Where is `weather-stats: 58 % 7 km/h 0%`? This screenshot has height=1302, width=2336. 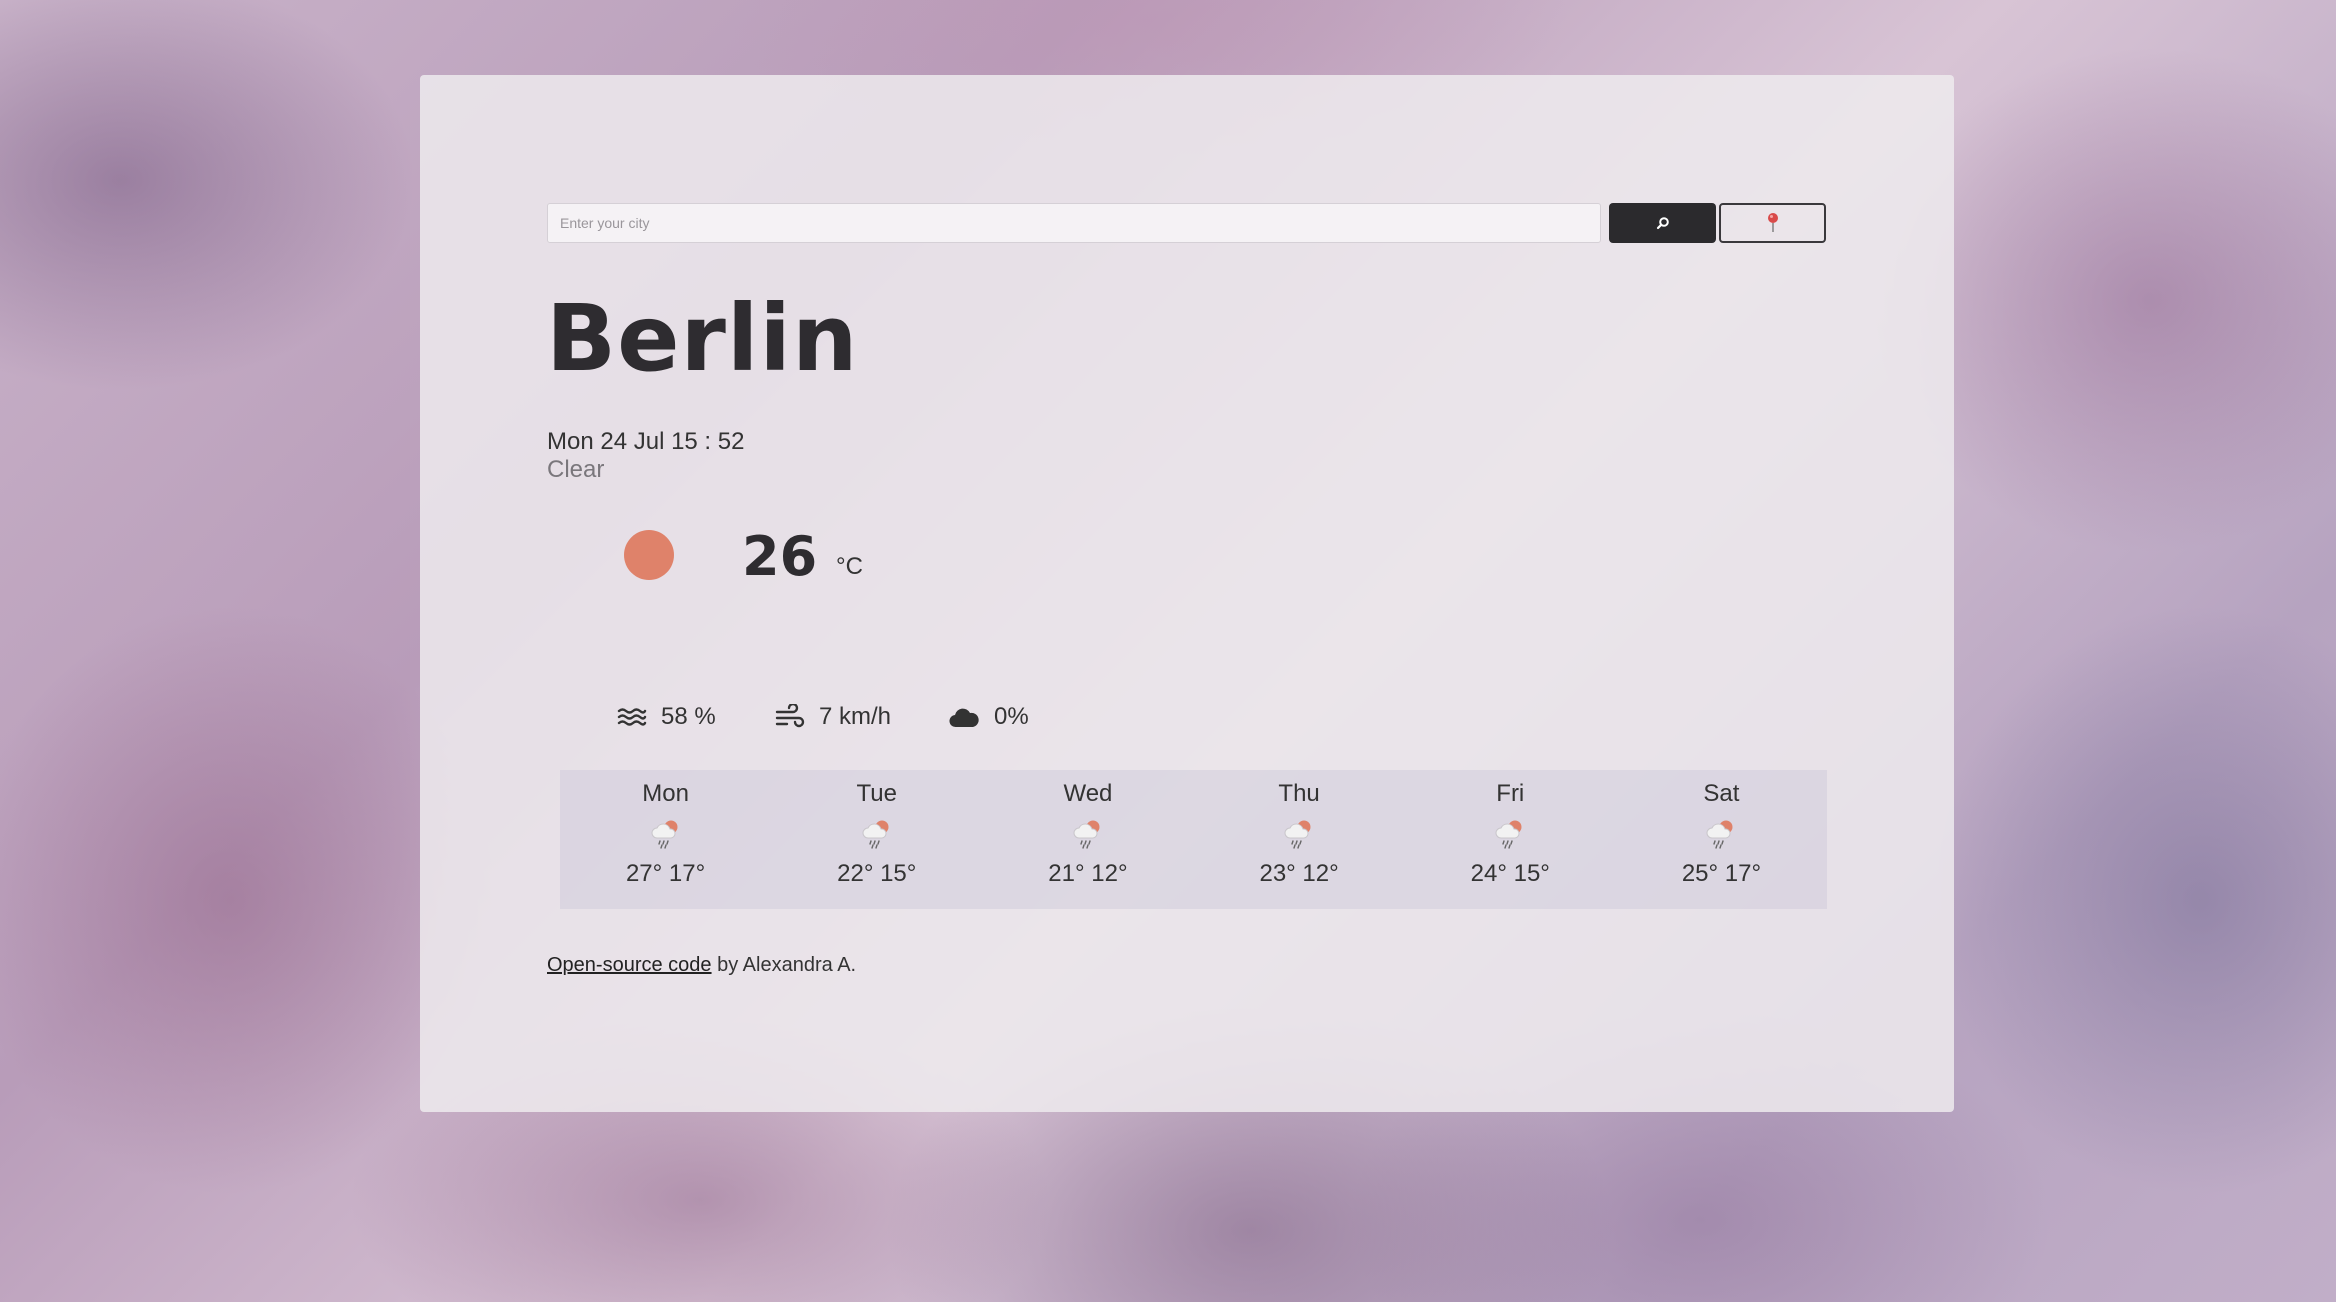
weather-stats: 58 % 7 km/h 0% is located at coordinates (823, 717).